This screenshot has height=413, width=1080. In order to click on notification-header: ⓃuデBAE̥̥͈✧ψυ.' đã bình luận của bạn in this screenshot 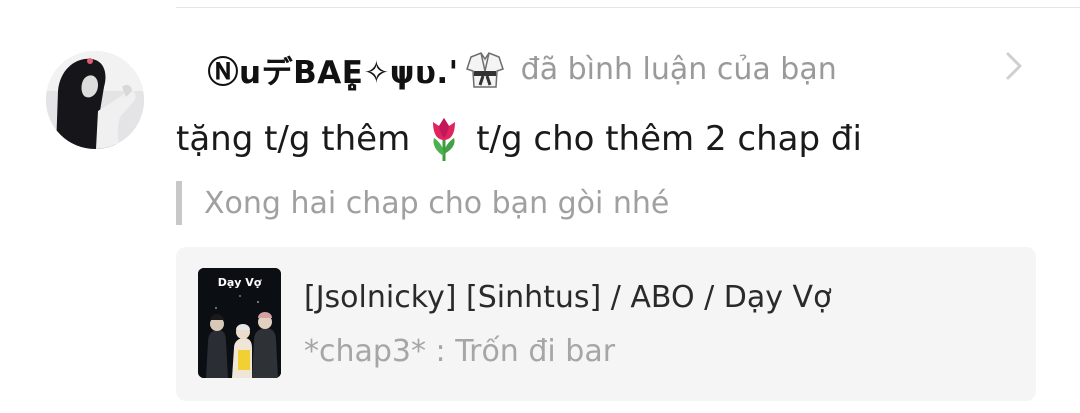, I will do `click(506, 69)`.